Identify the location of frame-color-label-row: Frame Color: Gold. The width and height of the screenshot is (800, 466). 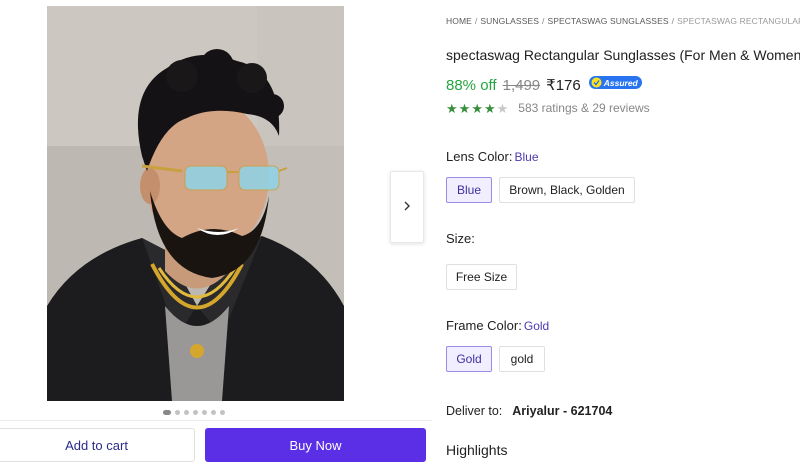
(497, 325).